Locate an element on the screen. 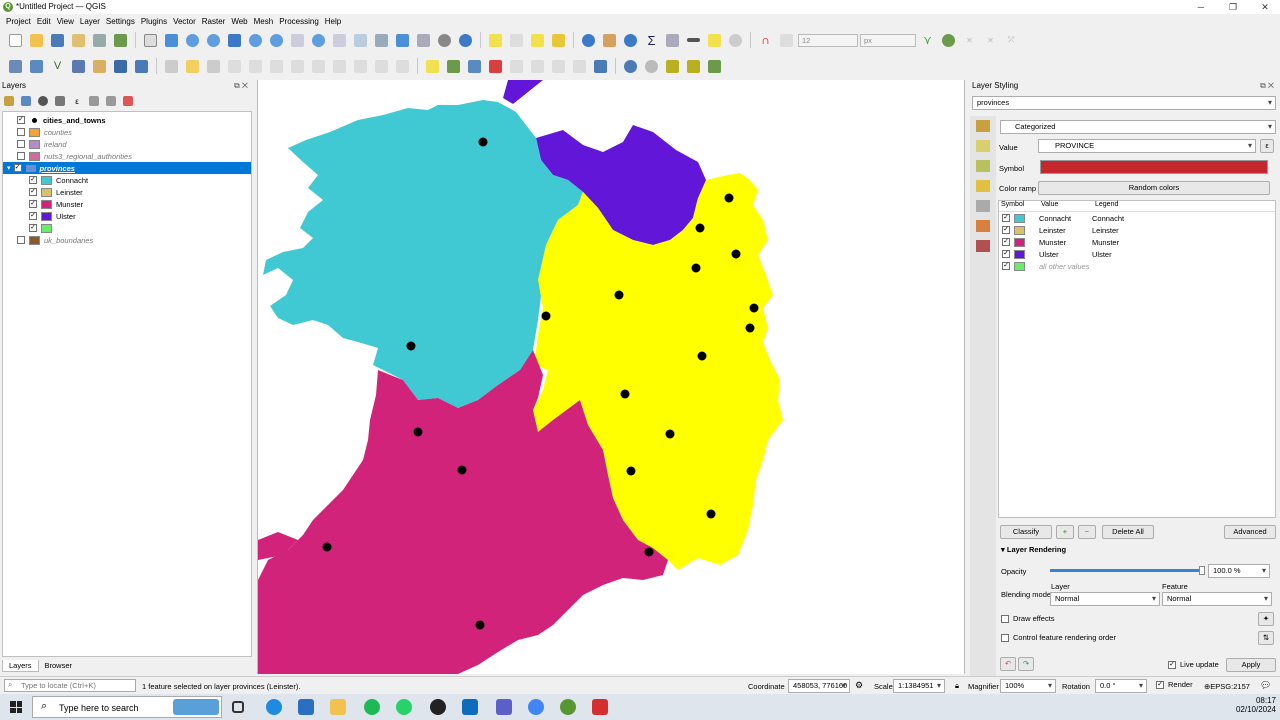  category-ulster: ✓ Ulster is located at coordinates (127, 216).